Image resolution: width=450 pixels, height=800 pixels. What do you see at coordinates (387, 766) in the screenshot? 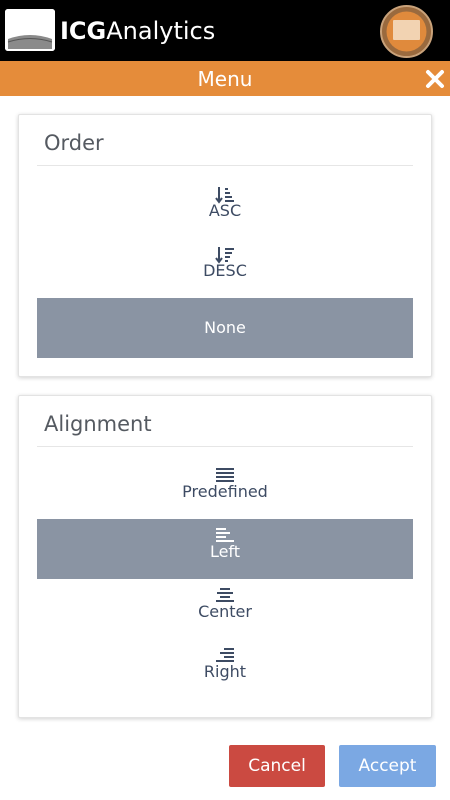
I see `accept-button: Accept` at bounding box center [387, 766].